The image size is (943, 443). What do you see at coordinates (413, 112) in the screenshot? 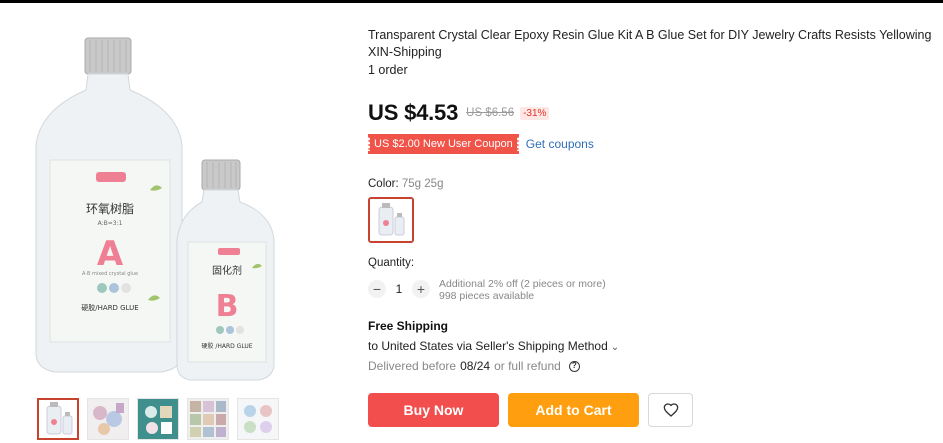
I see `current-price: US $4.53` at bounding box center [413, 112].